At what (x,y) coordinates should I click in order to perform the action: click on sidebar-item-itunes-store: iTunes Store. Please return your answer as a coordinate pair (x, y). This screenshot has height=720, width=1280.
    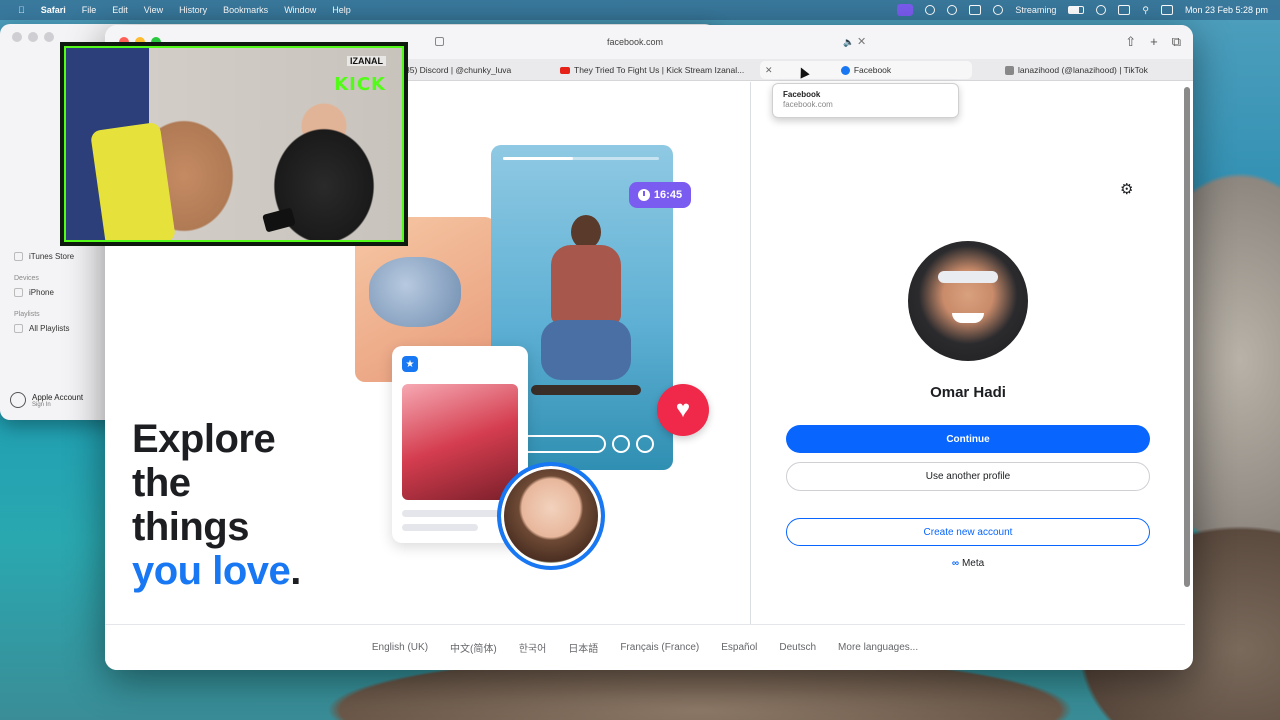
    Looking at the image, I should click on (44, 256).